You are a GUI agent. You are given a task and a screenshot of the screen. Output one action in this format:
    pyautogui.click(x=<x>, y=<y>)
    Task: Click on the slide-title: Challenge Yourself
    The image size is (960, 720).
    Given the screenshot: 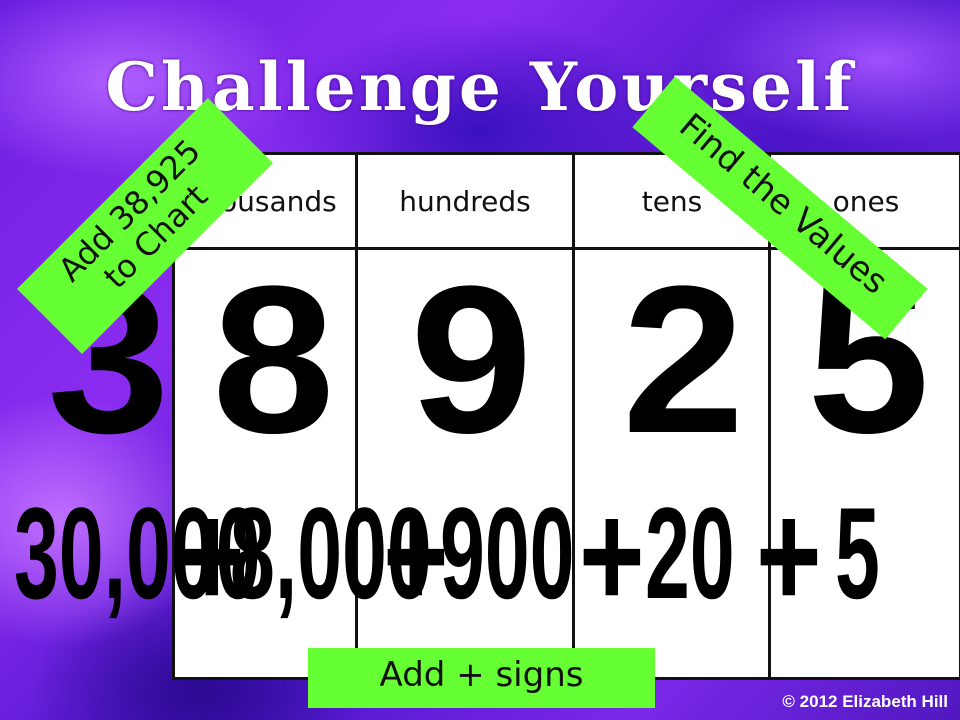 What is the action you would take?
    pyautogui.click(x=480, y=87)
    